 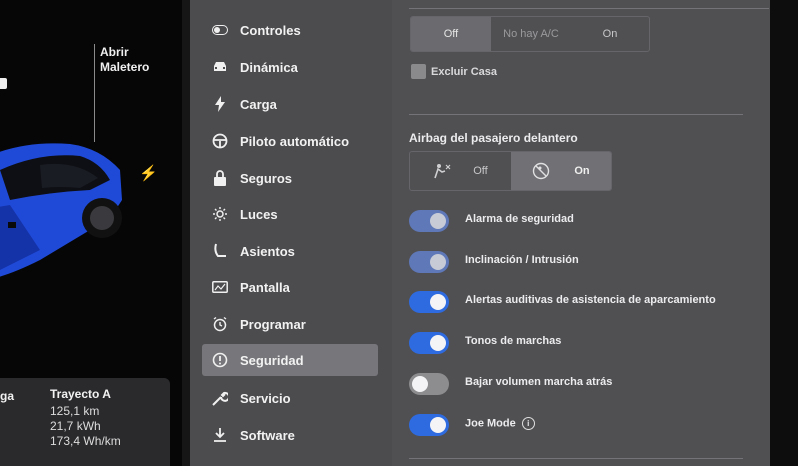 I want to click on nav-label: Controles, so click(x=270, y=30).